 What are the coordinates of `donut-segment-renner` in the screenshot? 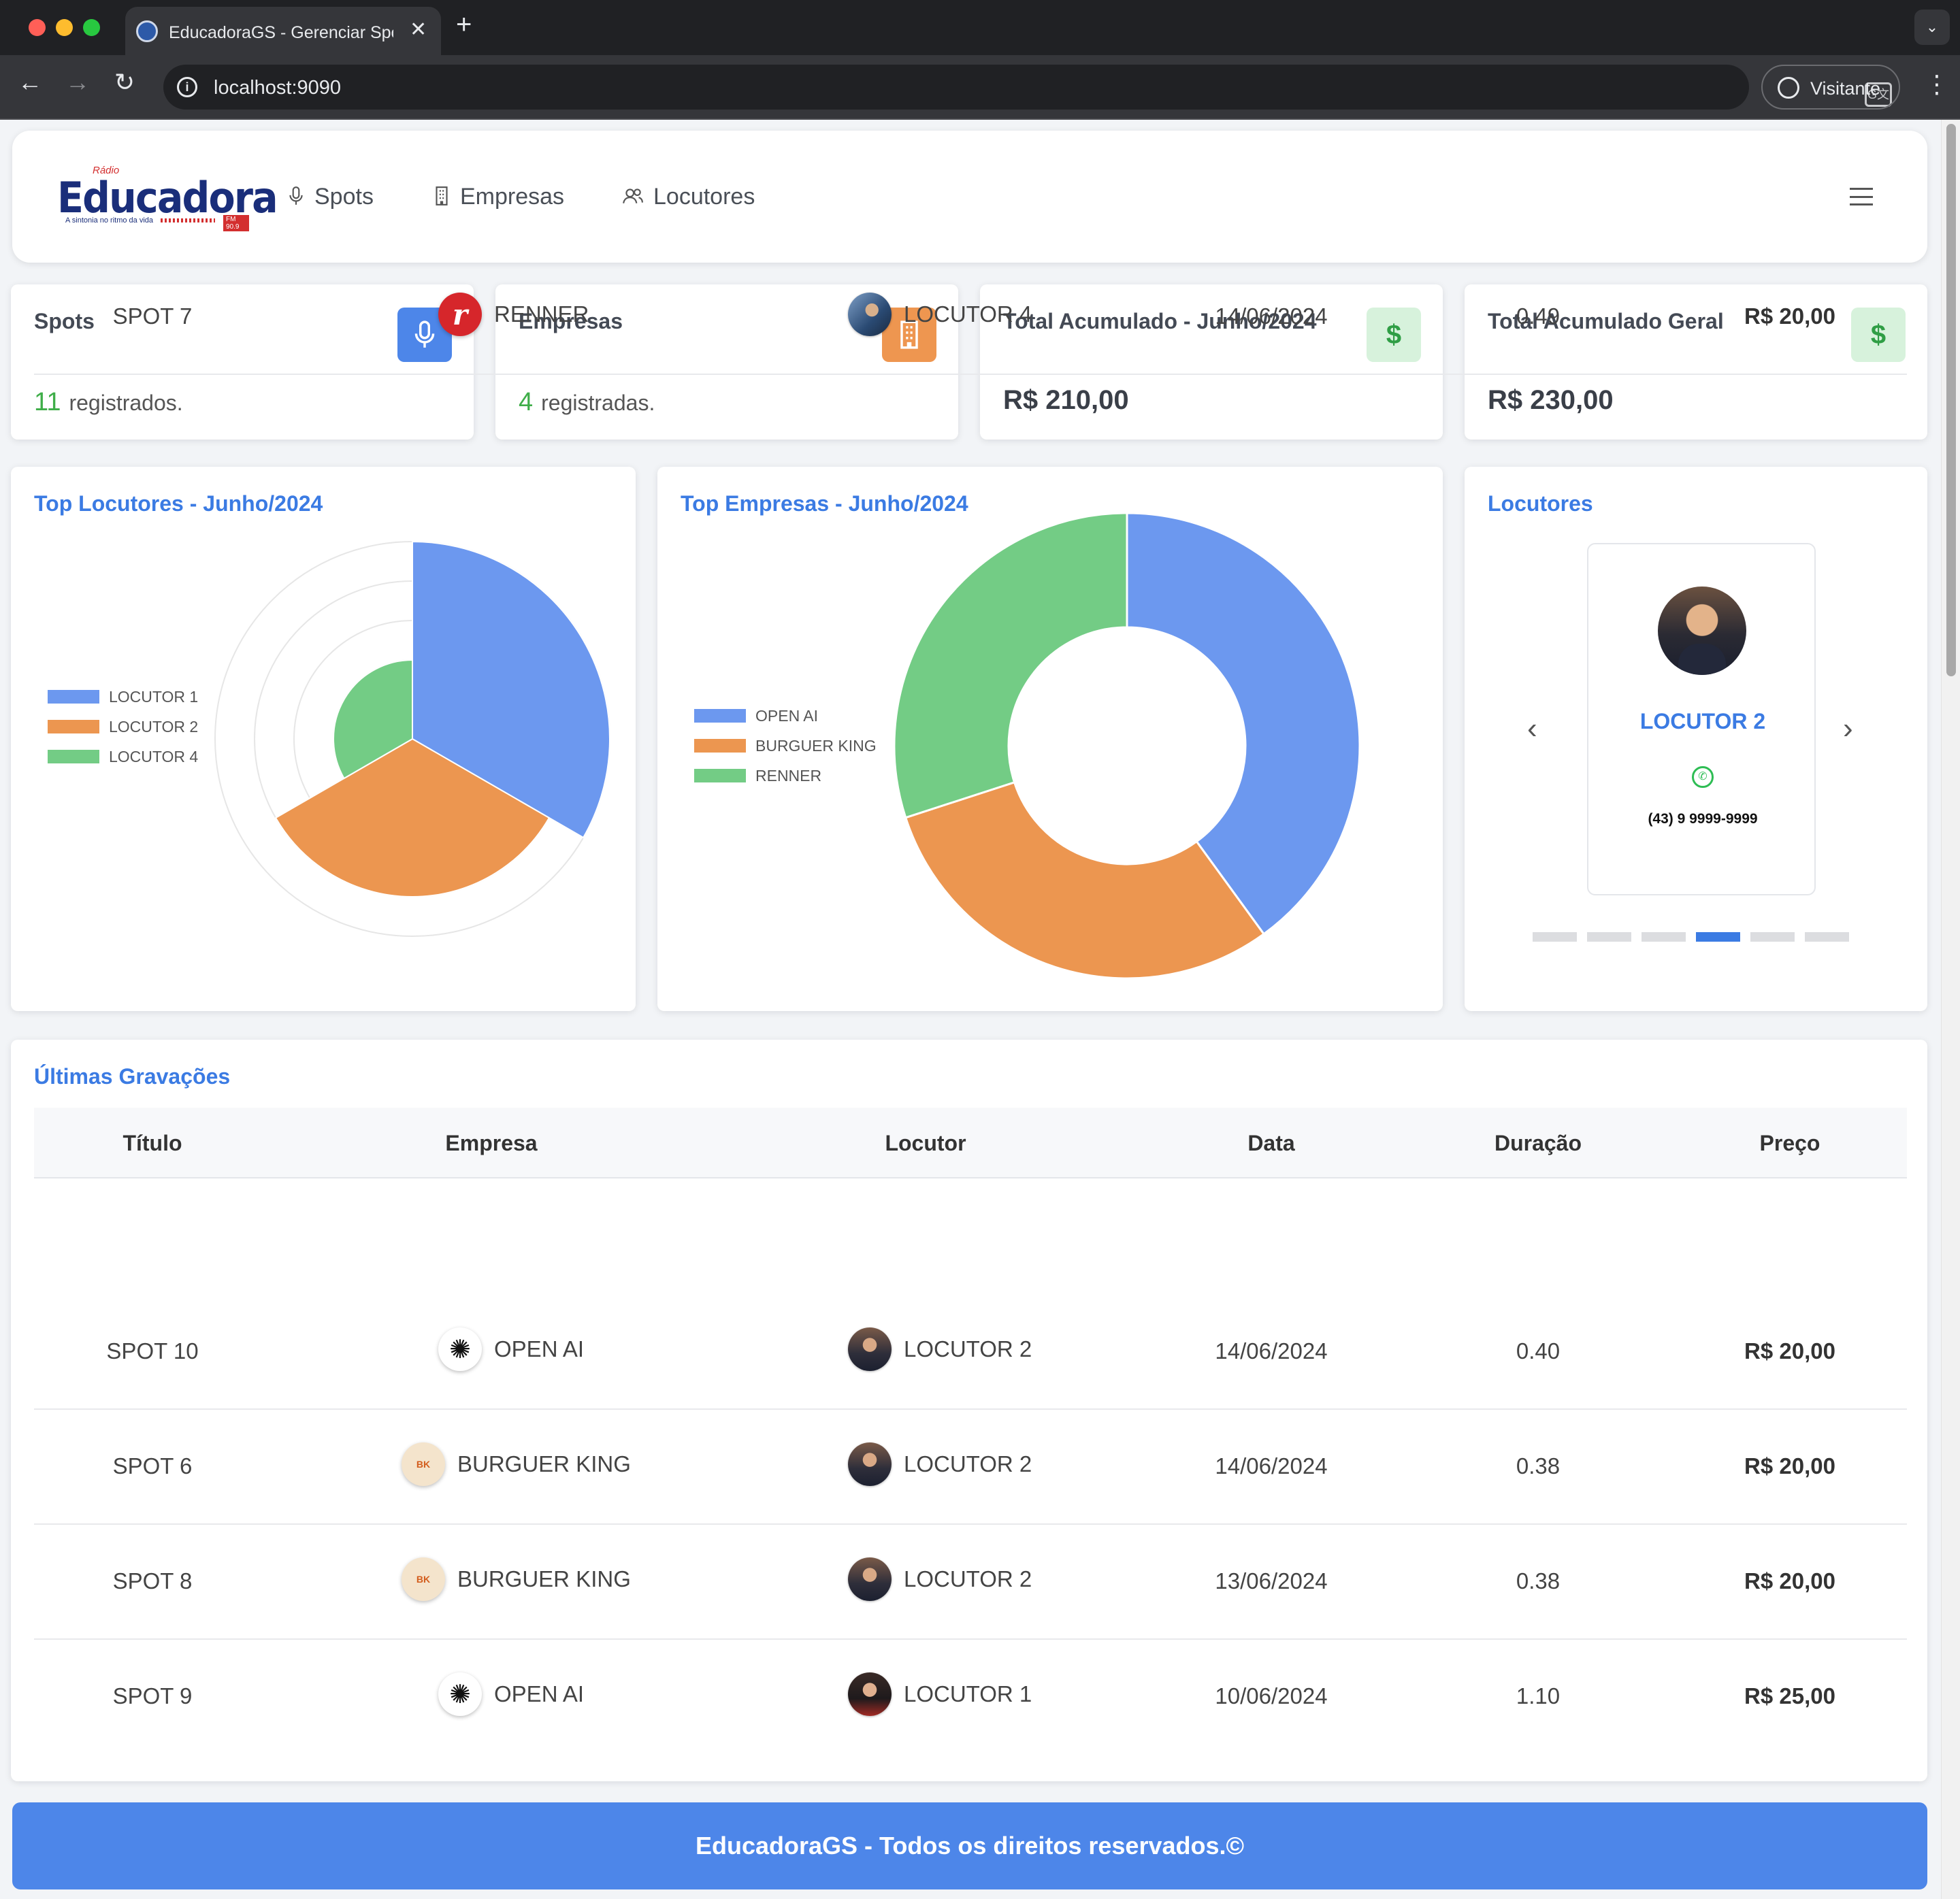 It's located at (1011, 665).